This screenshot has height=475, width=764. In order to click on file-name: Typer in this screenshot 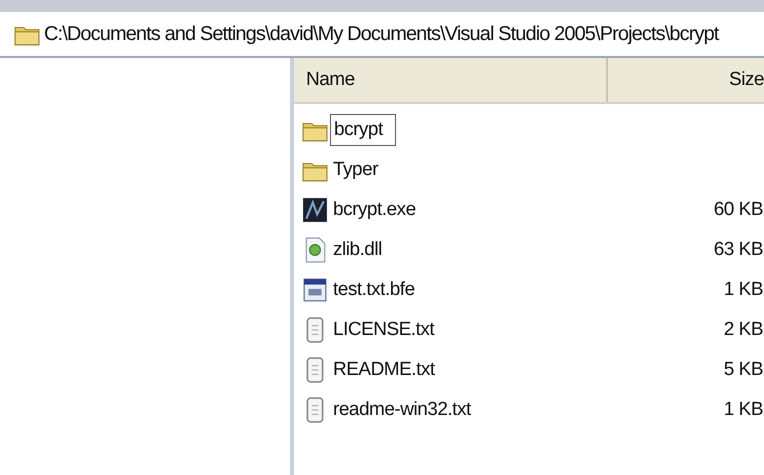, I will do `click(356, 170)`.